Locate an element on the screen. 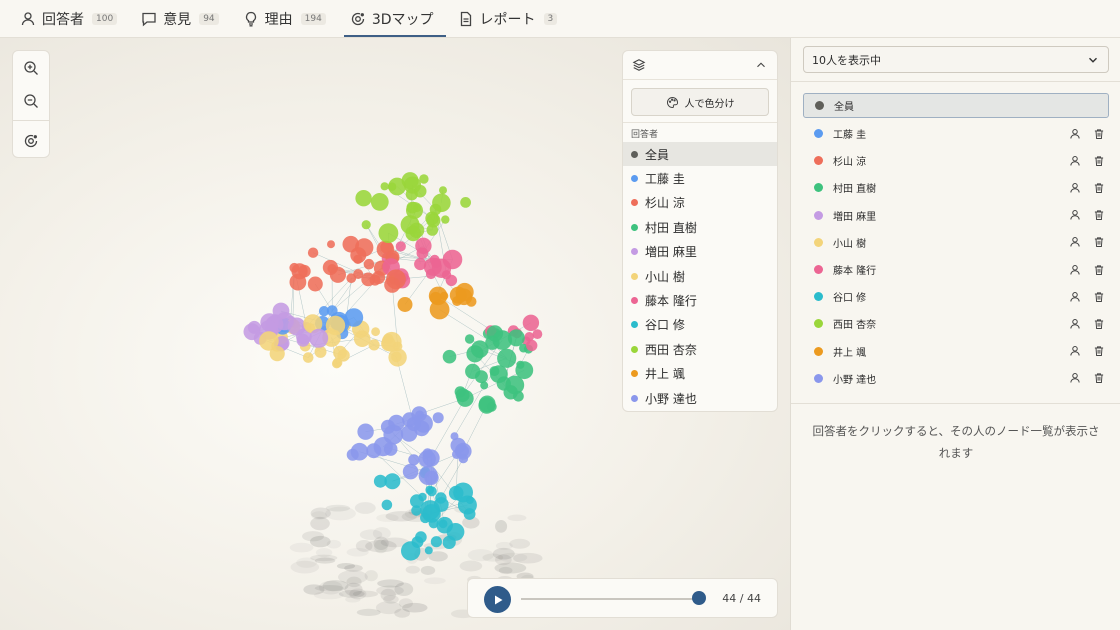  layer-panel-header is located at coordinates (700, 65).